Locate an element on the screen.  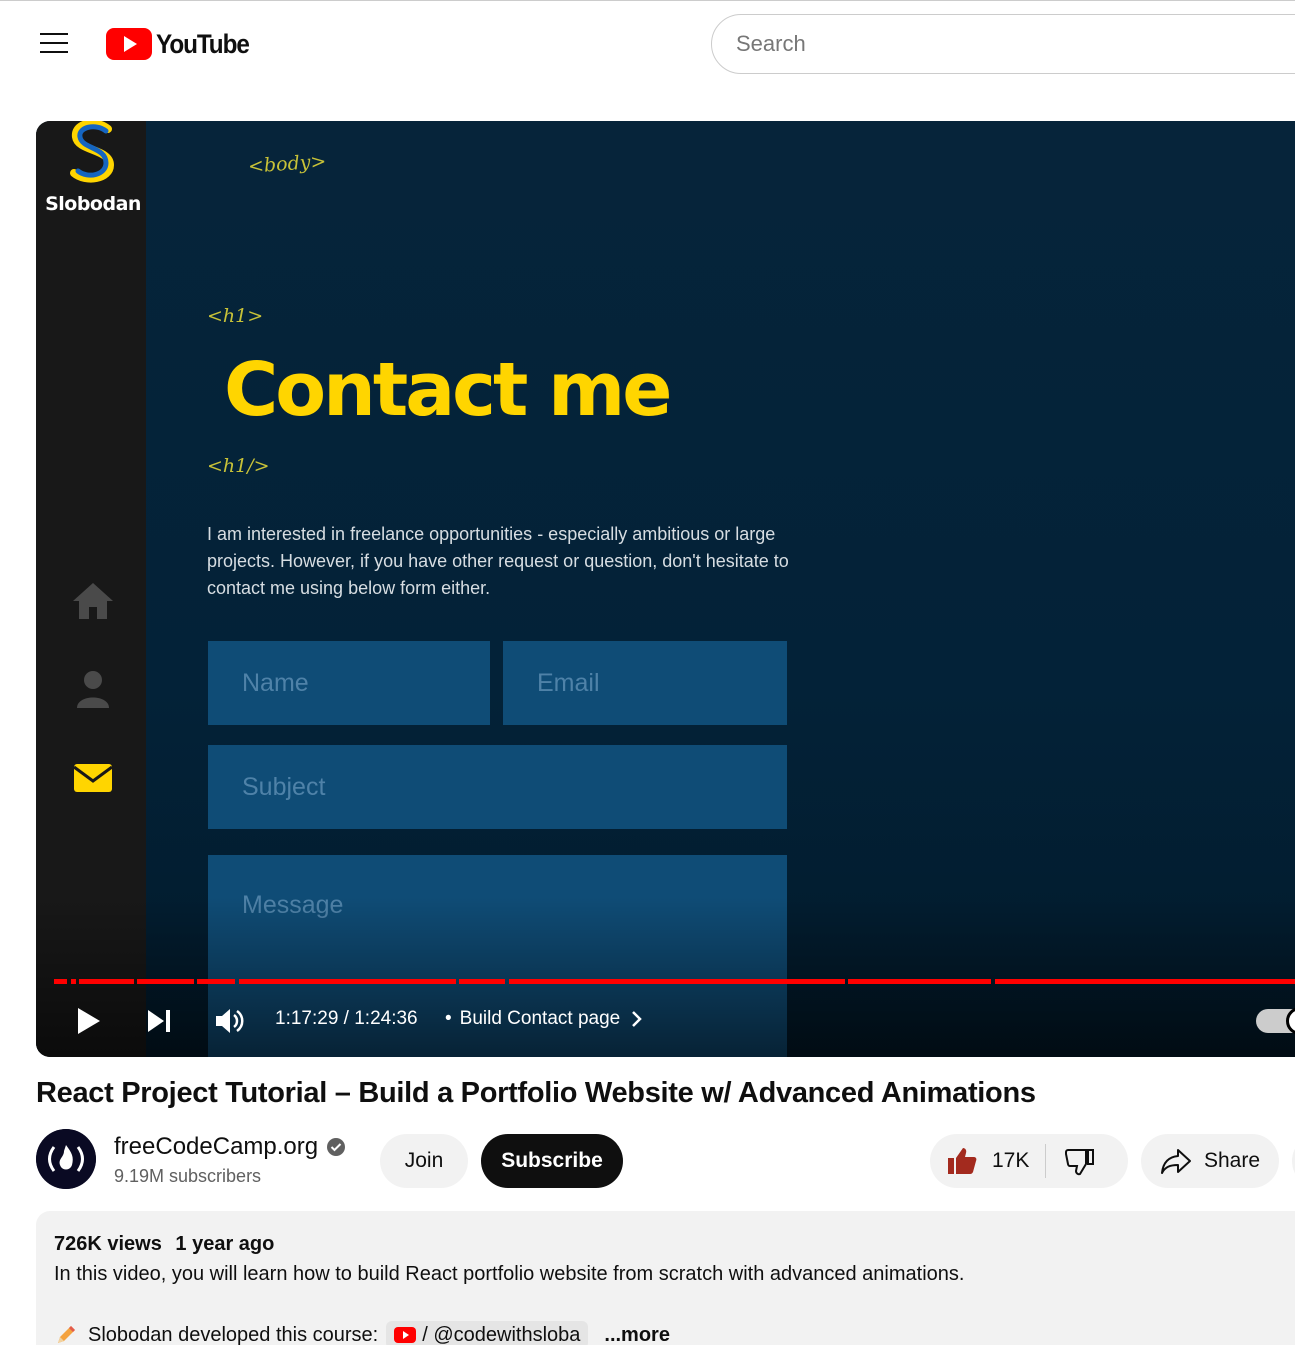
verified-icon is located at coordinates (336, 1147).